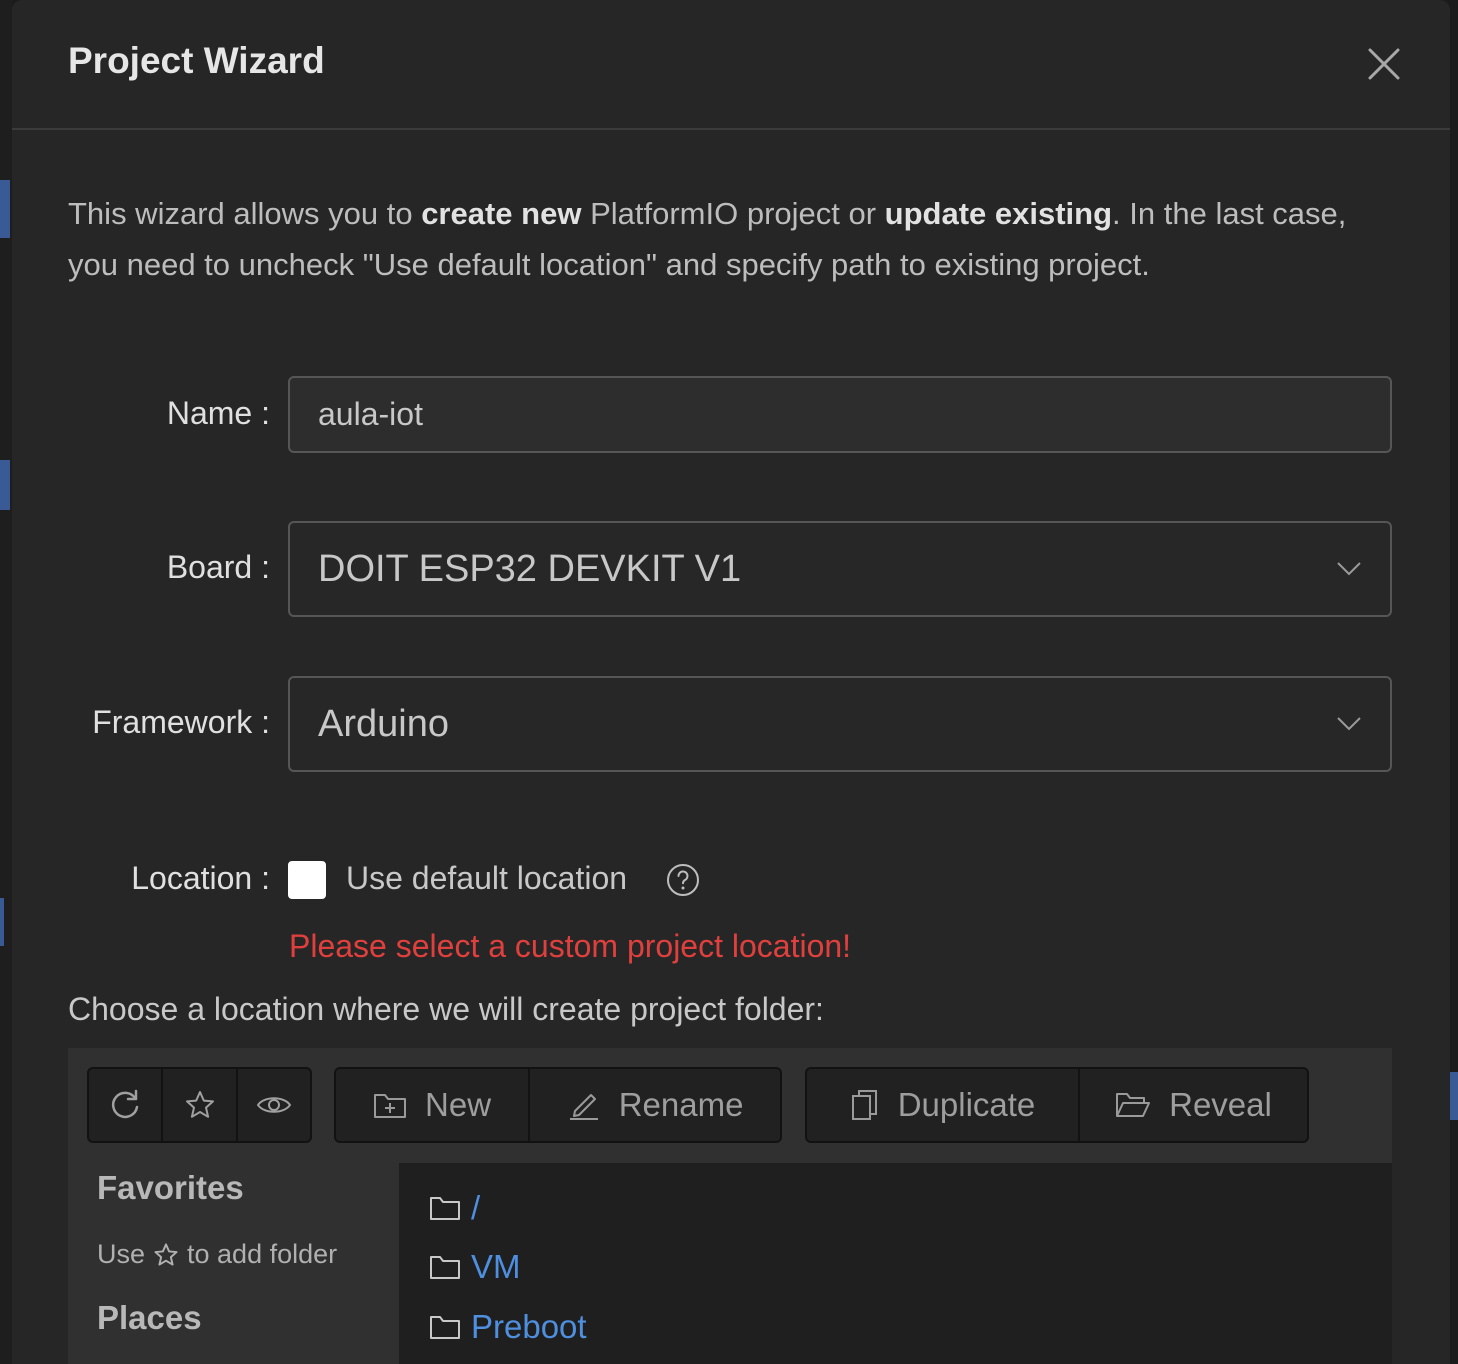 The image size is (1458, 1364). Describe the element at coordinates (218, 567) in the screenshot. I see `board-label: Board :` at that location.